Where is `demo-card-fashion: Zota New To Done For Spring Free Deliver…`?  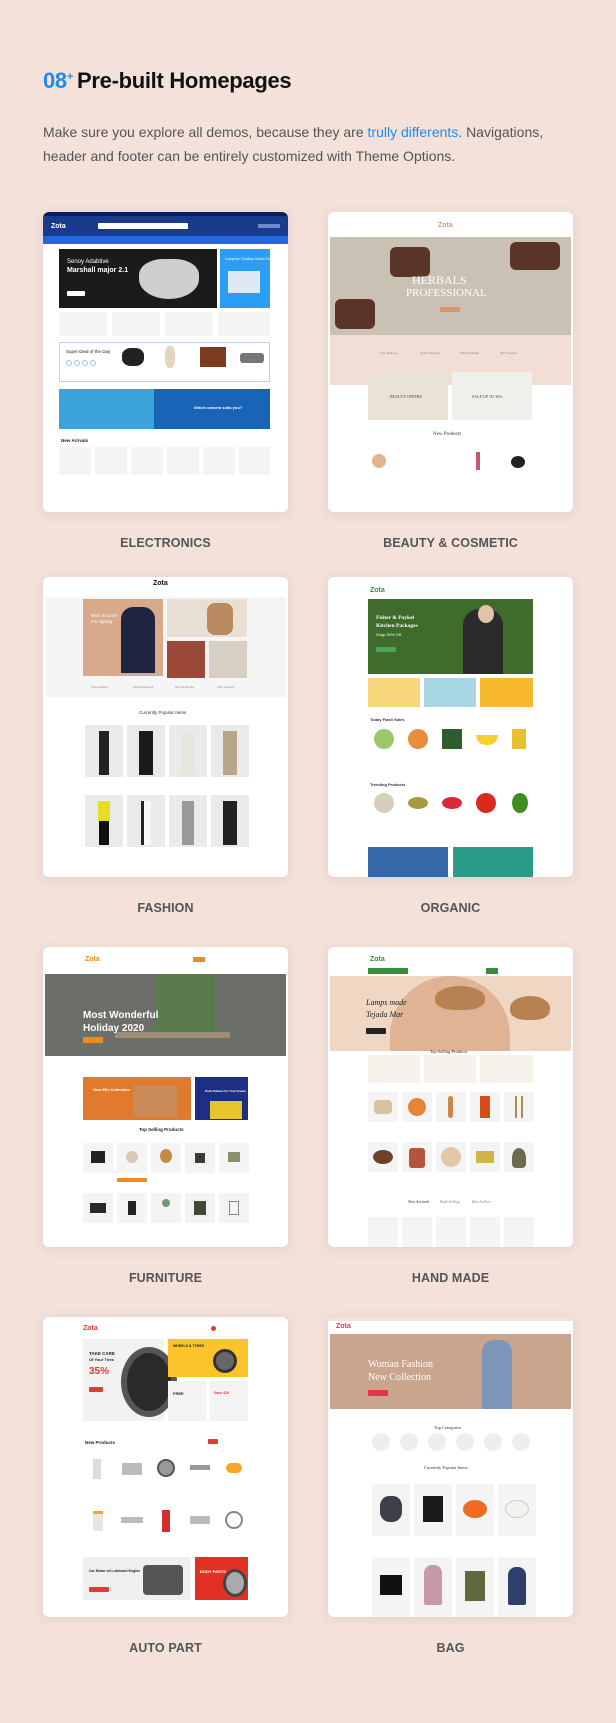 demo-card-fashion: Zota New To Done For Spring Free Deliver… is located at coordinates (165, 727).